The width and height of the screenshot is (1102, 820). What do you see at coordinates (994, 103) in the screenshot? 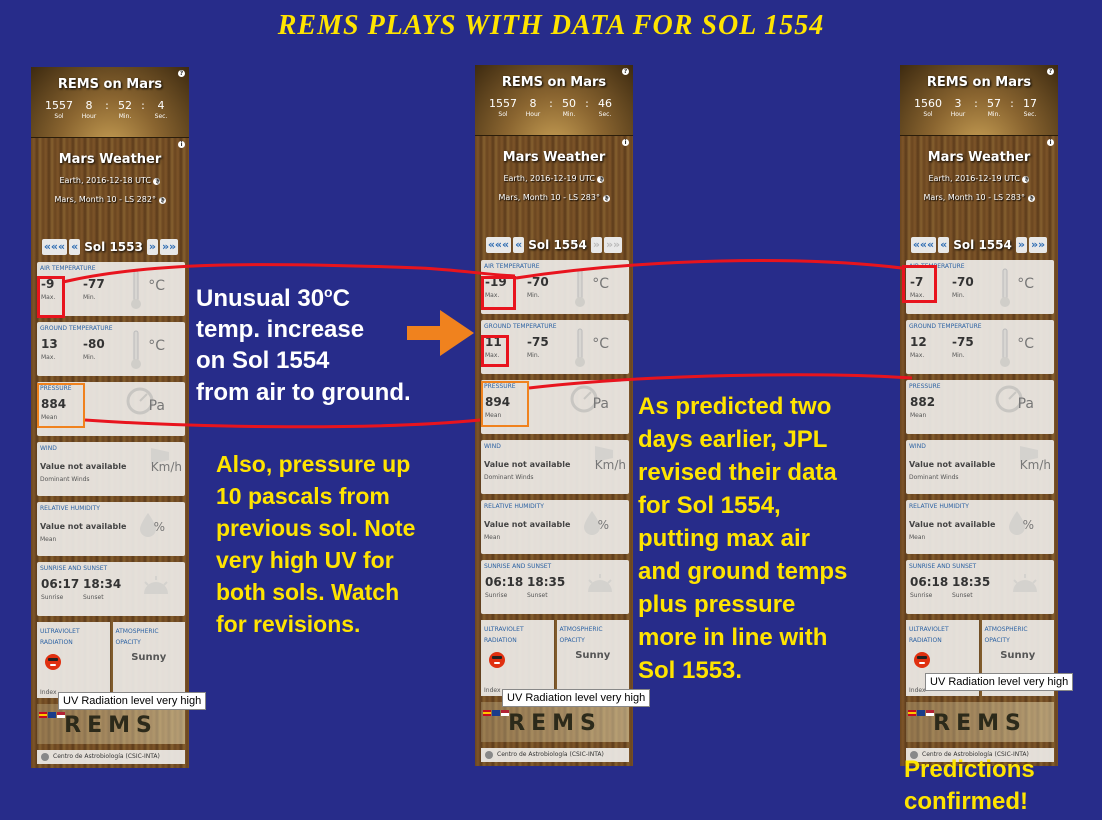
I see `clock-min: 57` at bounding box center [994, 103].